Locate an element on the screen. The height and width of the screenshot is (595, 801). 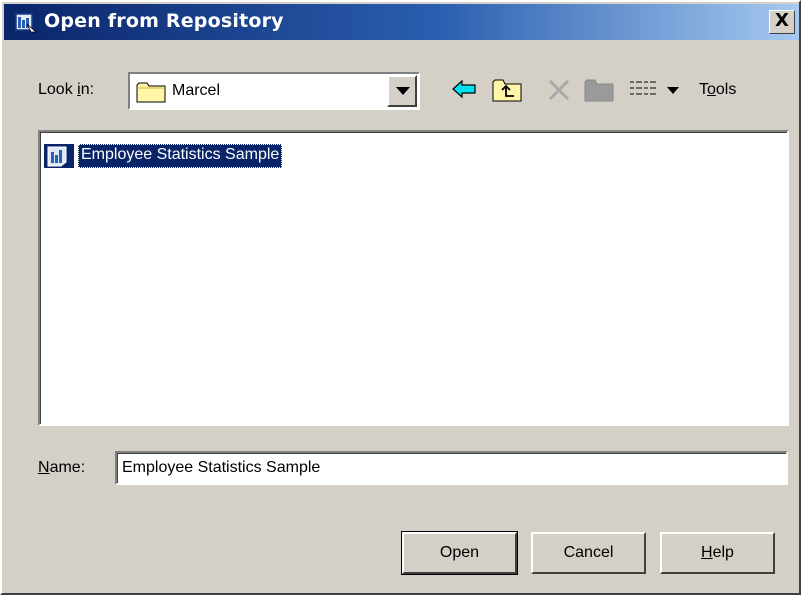
file-name: Employee Statistics Sample is located at coordinates (180, 156).